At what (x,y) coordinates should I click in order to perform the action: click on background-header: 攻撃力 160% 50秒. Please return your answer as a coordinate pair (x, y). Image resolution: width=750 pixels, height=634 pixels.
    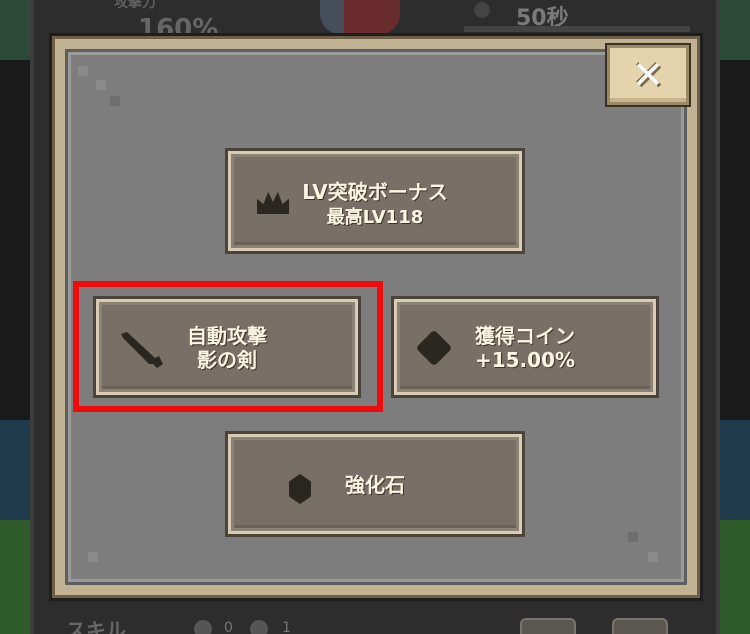
    Looking at the image, I should click on (385, 22).